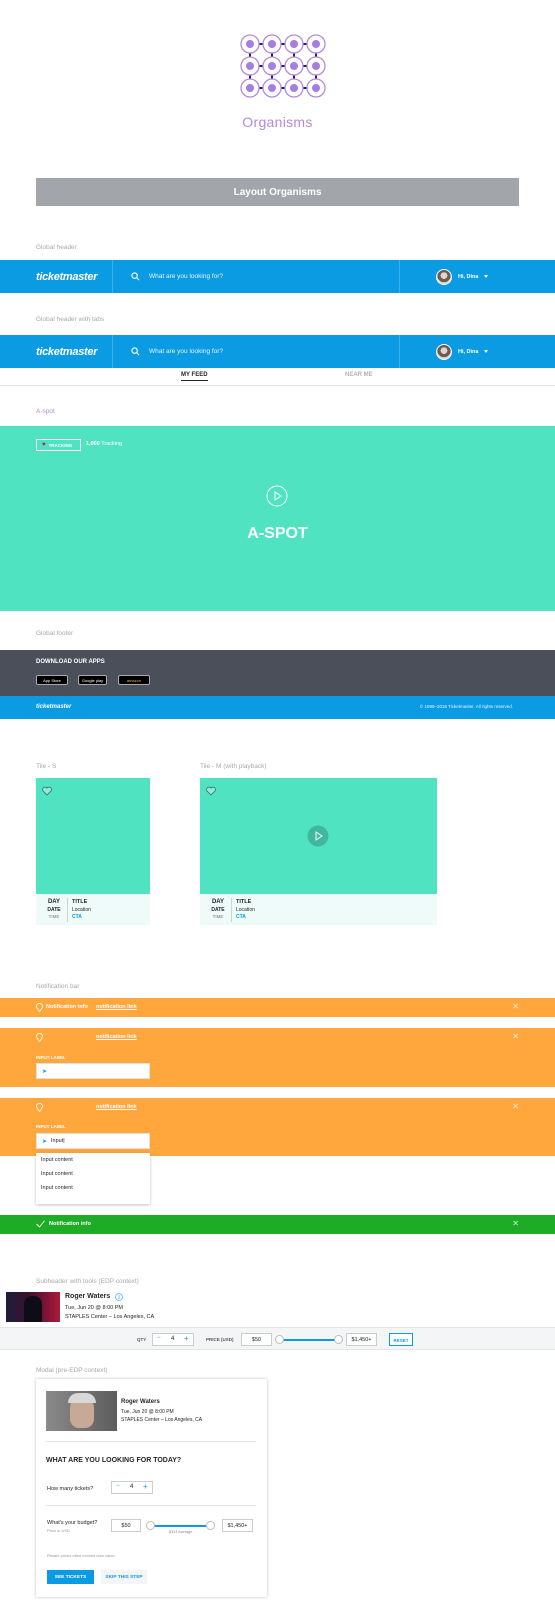 This screenshot has width=555, height=1620. I want to click on event-name: Roger Waters, so click(88, 1296).